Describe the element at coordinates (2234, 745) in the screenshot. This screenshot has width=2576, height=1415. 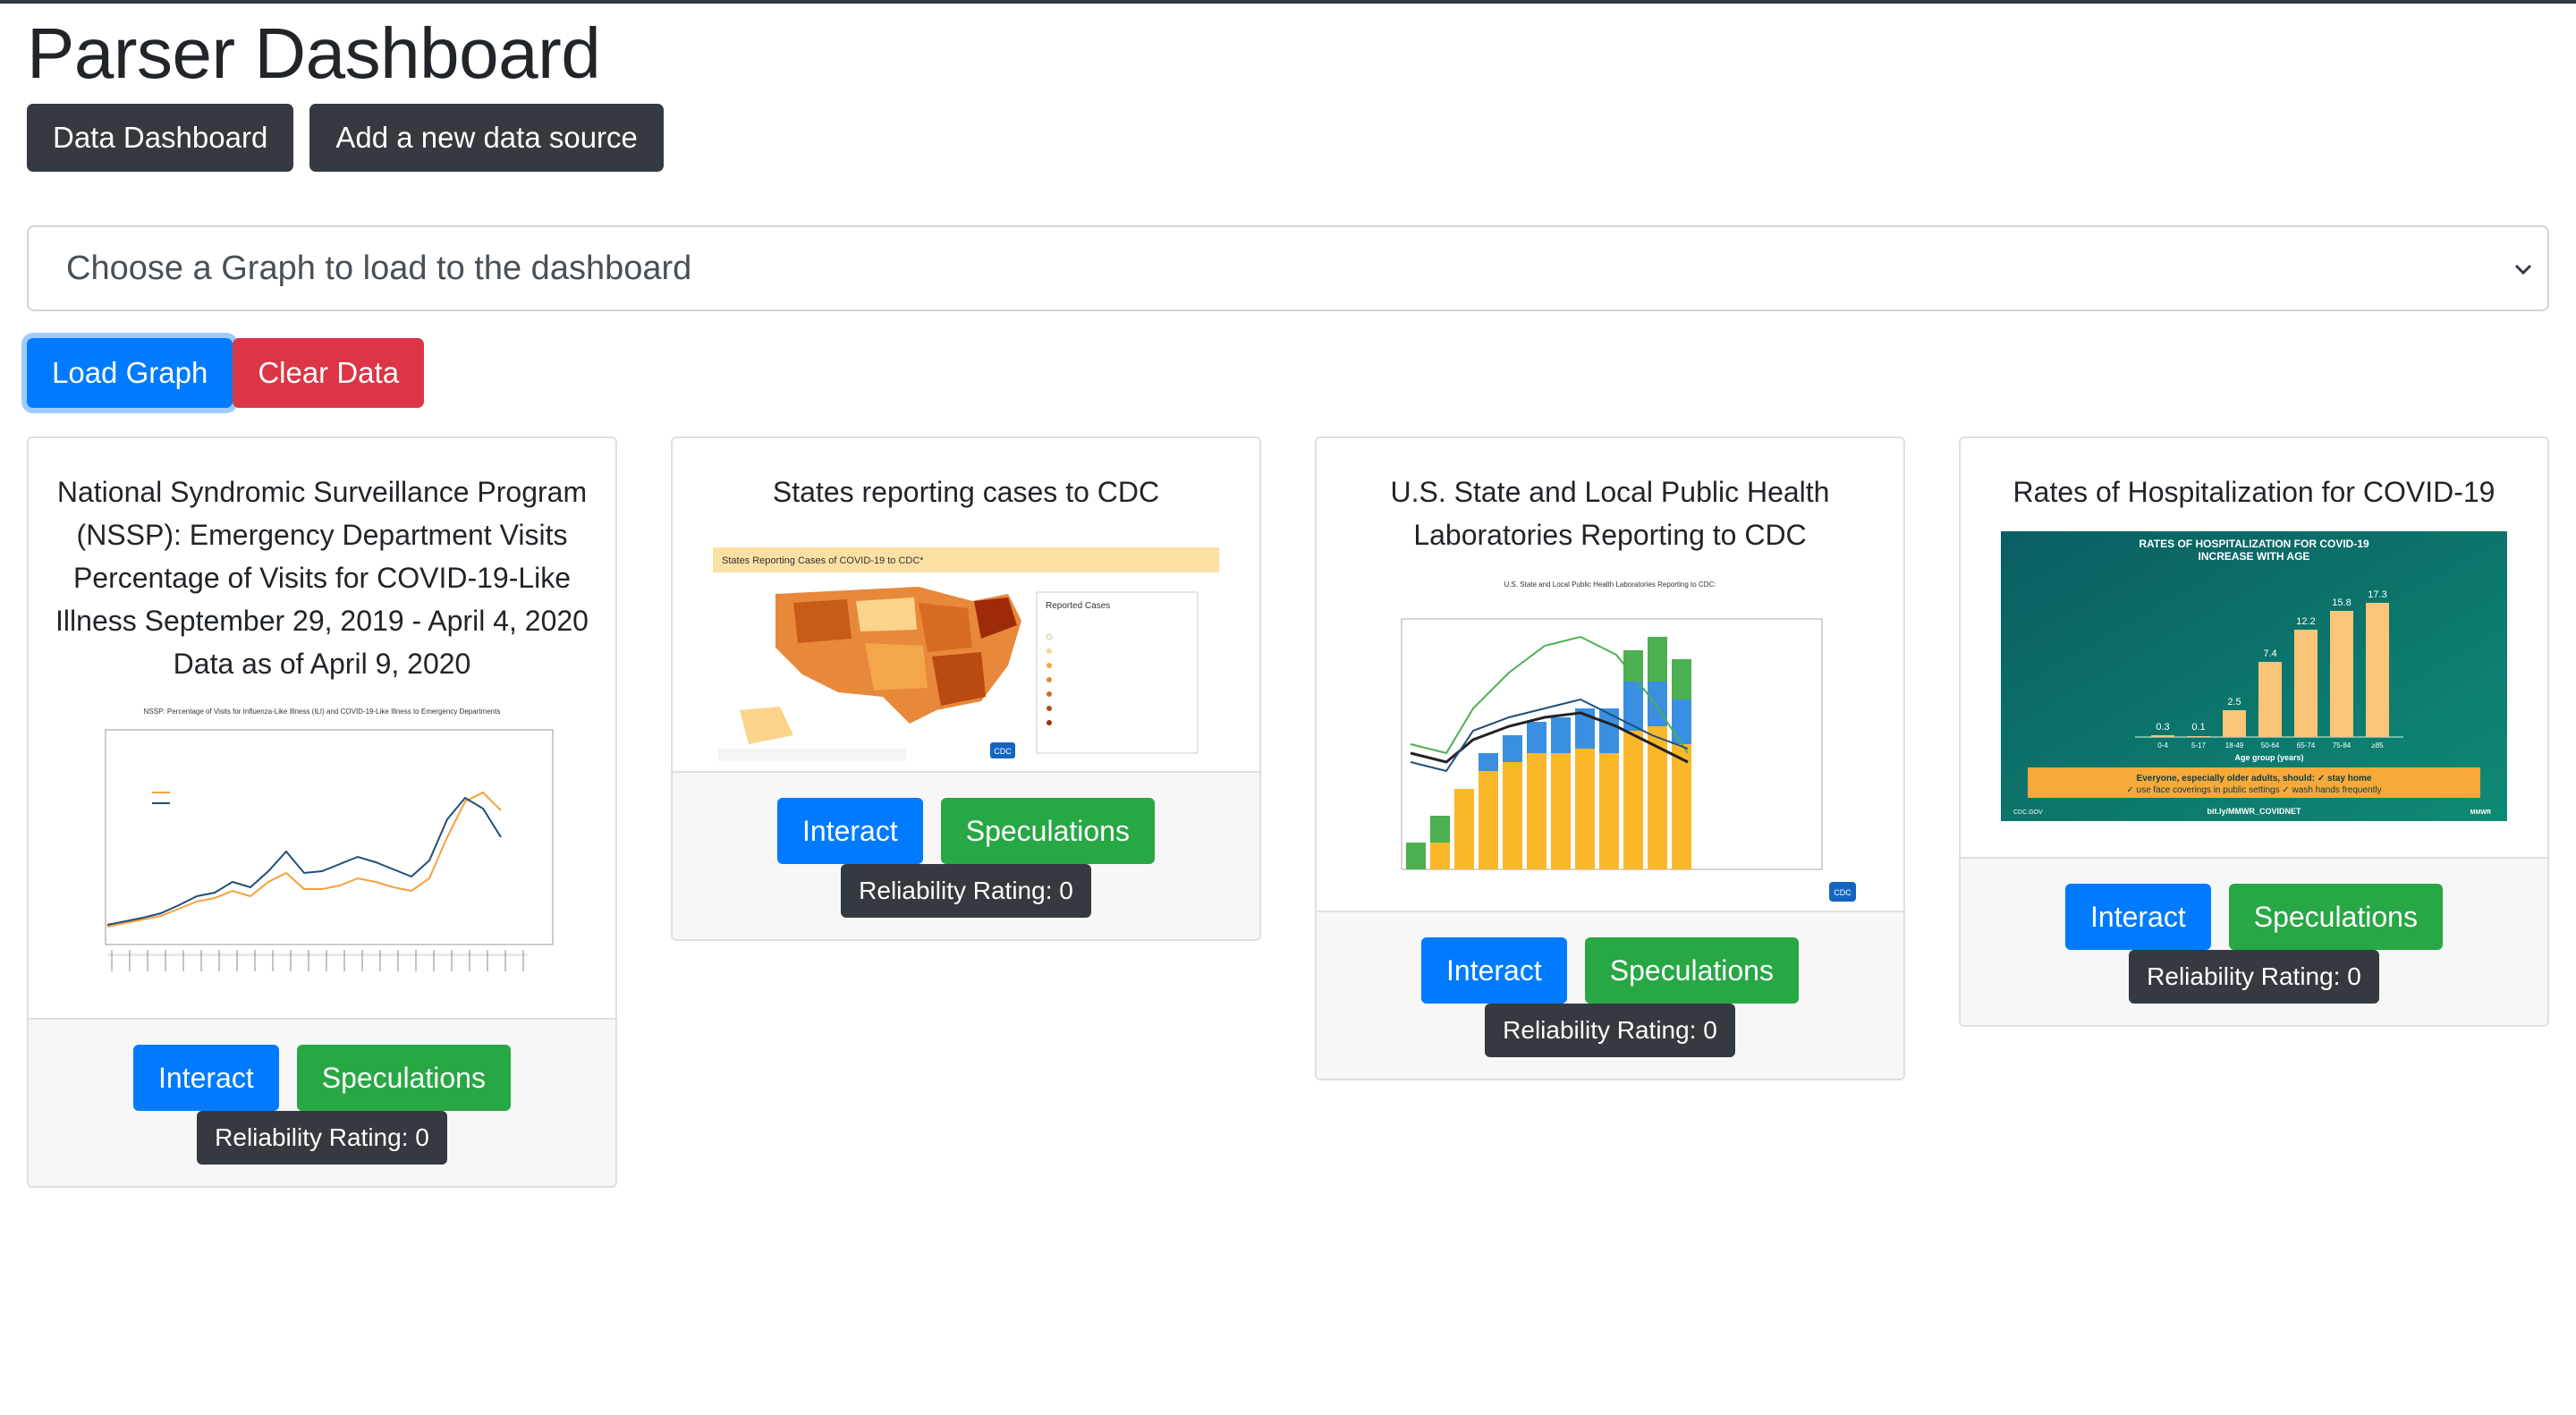
I see `bar-label: 18-49` at that location.